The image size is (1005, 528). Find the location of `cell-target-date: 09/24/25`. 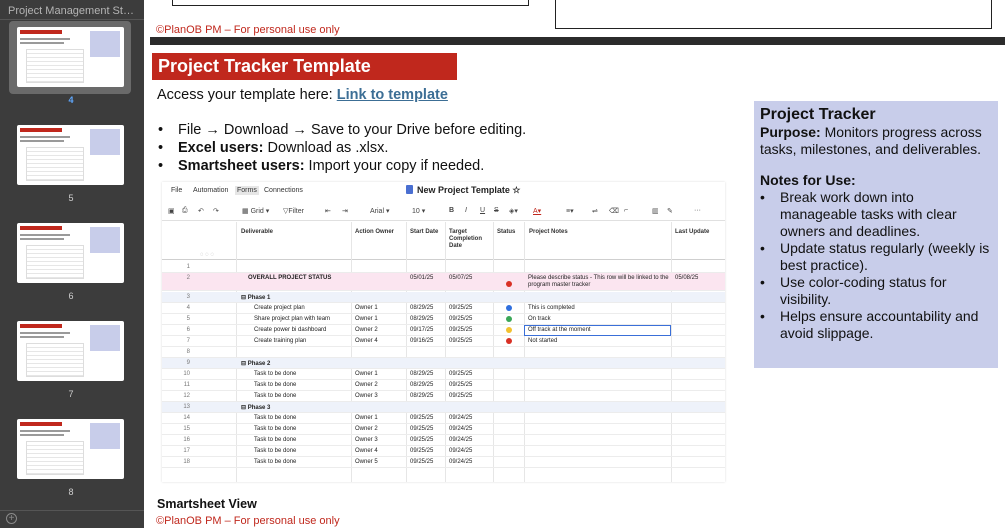

cell-target-date: 09/24/25 is located at coordinates (461, 440).